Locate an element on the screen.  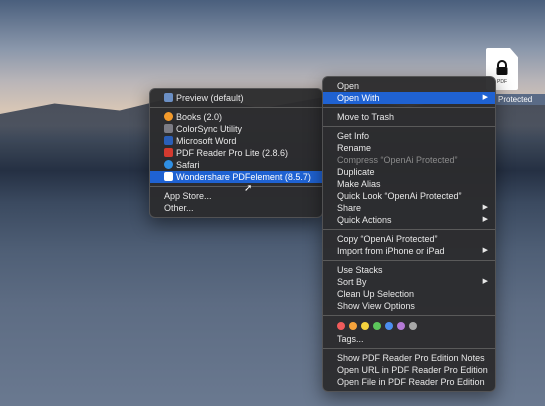
menu-item-open: Open is located at coordinates (409, 86).